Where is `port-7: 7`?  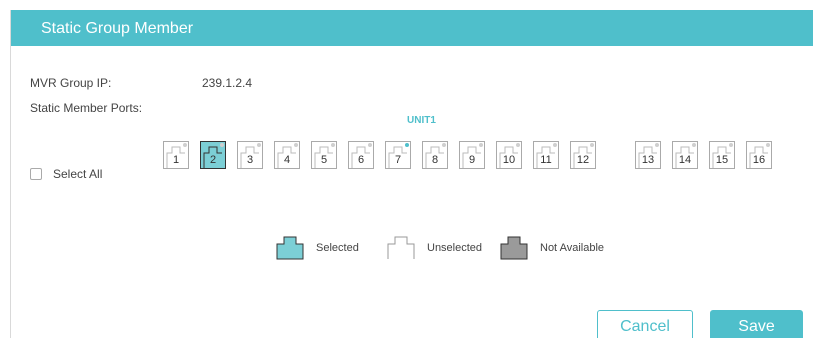 port-7: 7 is located at coordinates (398, 155).